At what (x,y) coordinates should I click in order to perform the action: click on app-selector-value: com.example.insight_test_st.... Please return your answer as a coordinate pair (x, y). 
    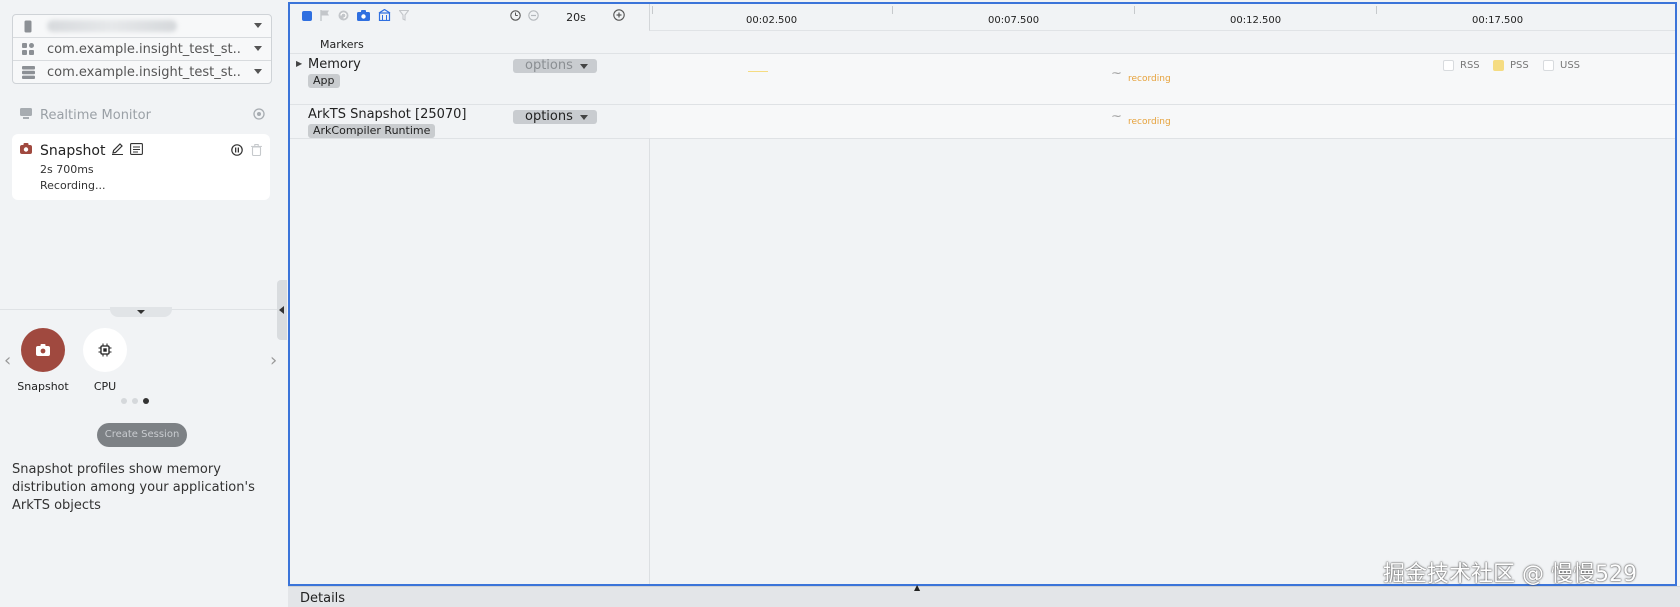
    Looking at the image, I should click on (144, 49).